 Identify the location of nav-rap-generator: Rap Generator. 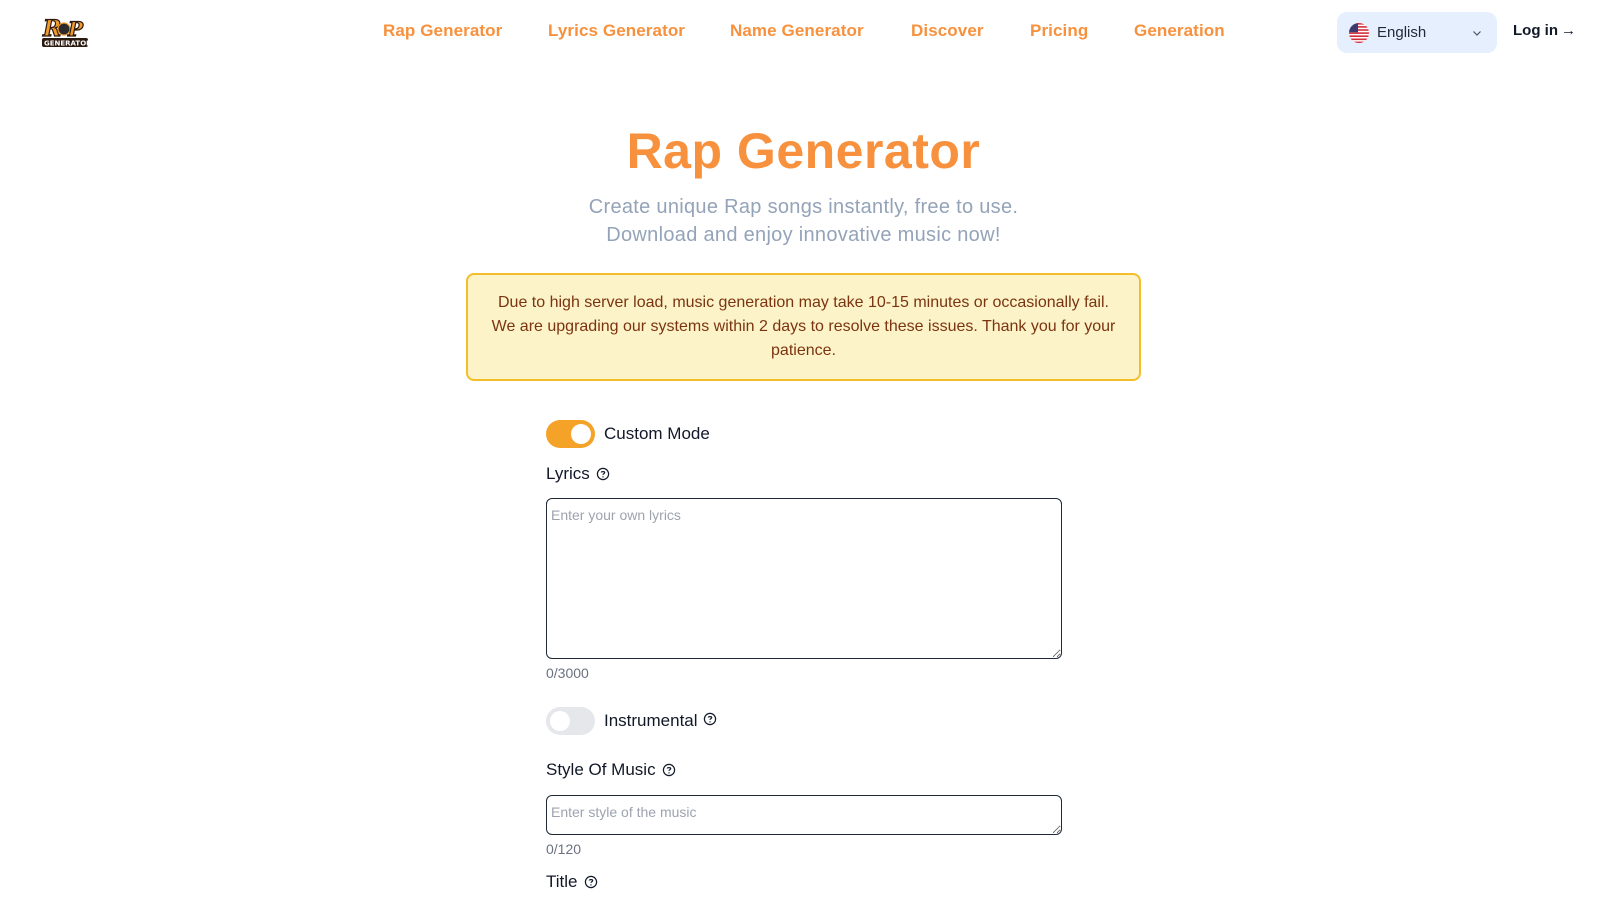
(442, 31).